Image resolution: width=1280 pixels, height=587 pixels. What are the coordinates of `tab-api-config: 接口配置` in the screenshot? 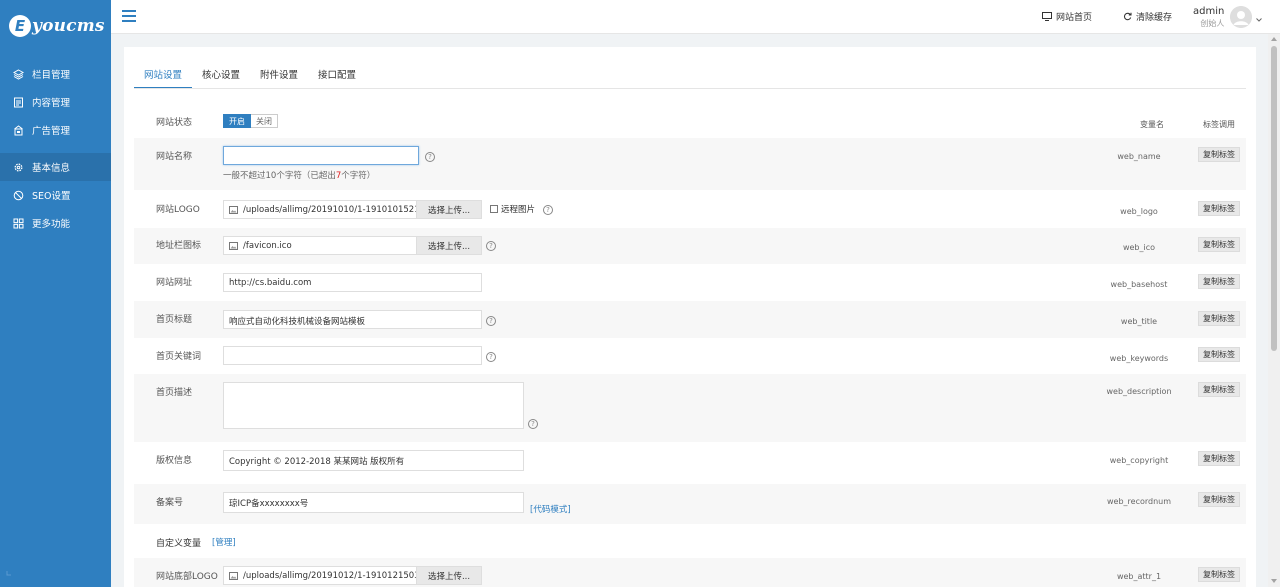 It's located at (337, 75).